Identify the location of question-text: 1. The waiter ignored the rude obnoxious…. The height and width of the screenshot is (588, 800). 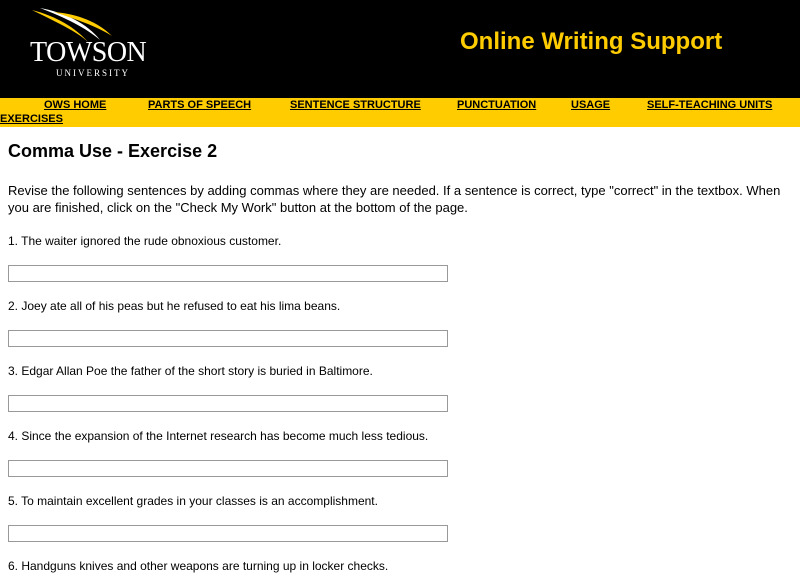
(145, 241).